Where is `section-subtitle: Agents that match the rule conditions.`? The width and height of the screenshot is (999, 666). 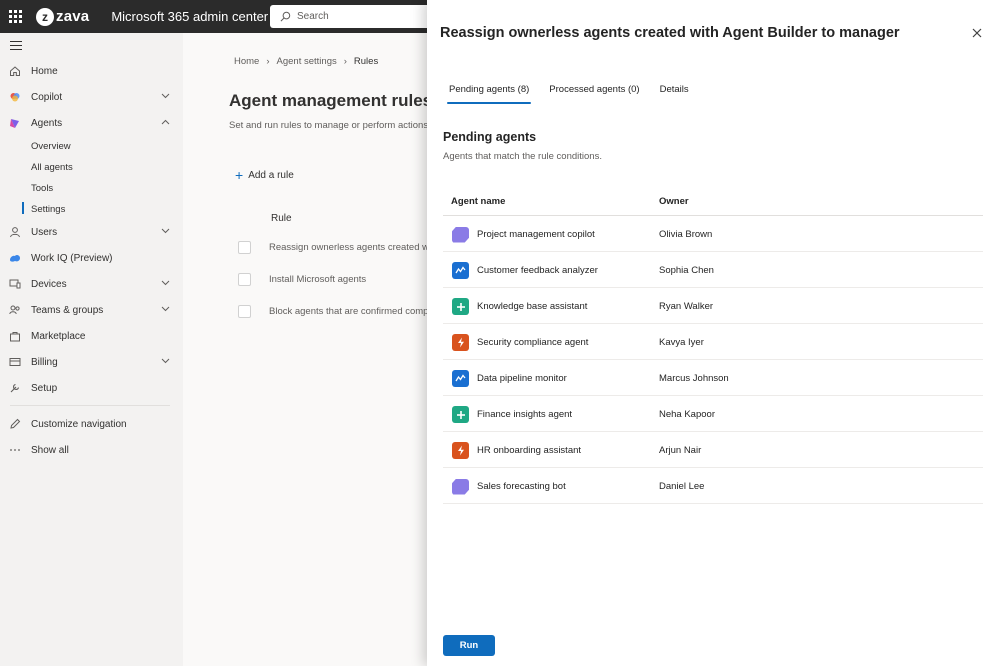 section-subtitle: Agents that match the rule conditions. is located at coordinates (522, 156).